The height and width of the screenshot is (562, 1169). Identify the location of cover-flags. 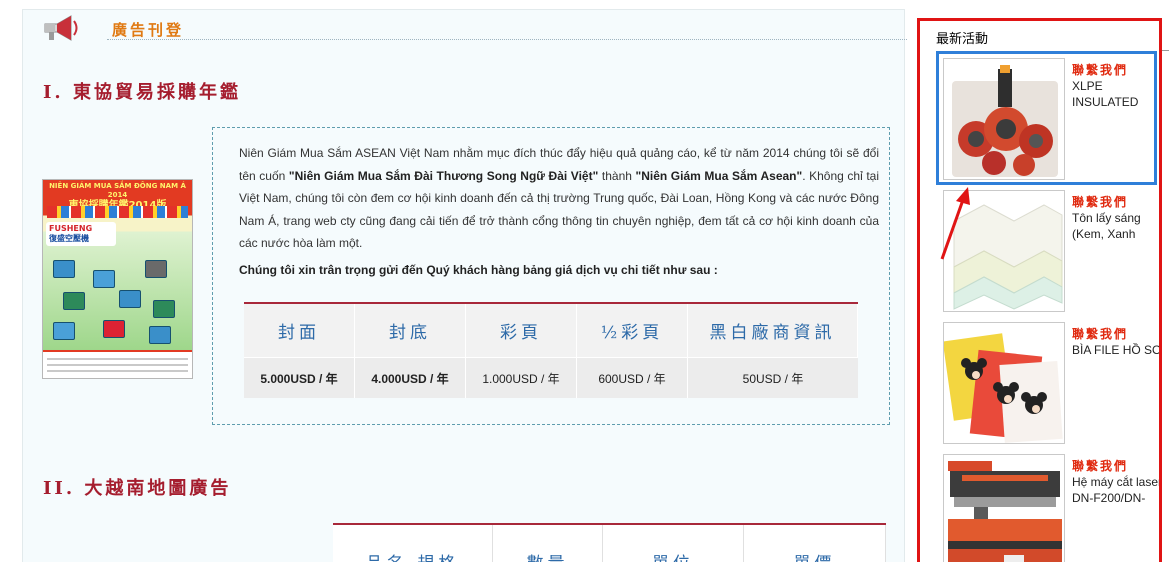
(117, 212).